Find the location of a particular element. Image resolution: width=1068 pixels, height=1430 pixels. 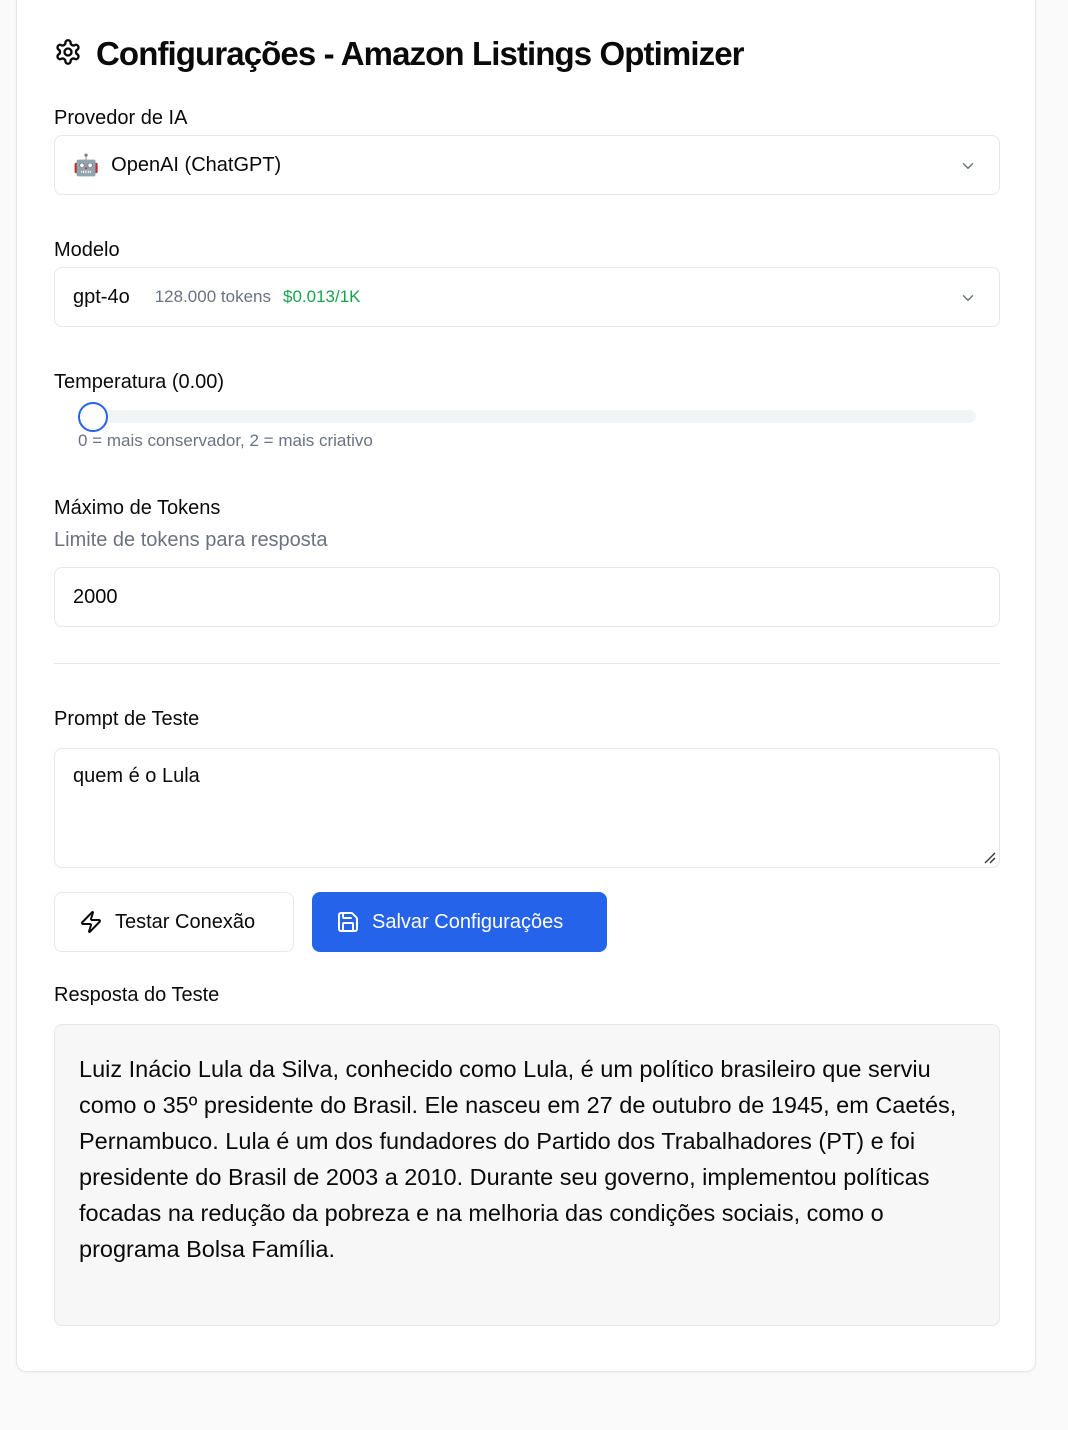

max-tokens-description: Limite de tokens para resposta is located at coordinates (191, 540).